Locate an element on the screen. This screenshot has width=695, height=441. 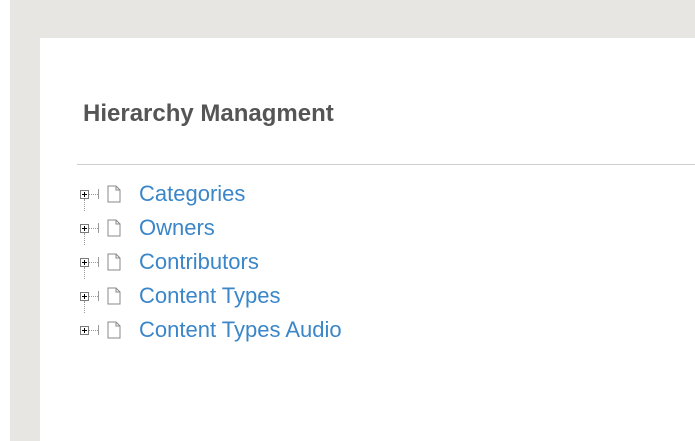
tree-node: Owners is located at coordinates (211, 222).